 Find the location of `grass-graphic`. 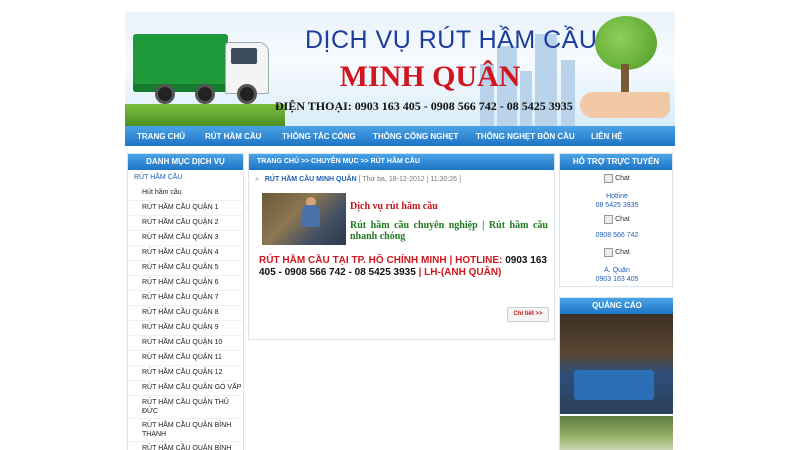

grass-graphic is located at coordinates (205, 115).